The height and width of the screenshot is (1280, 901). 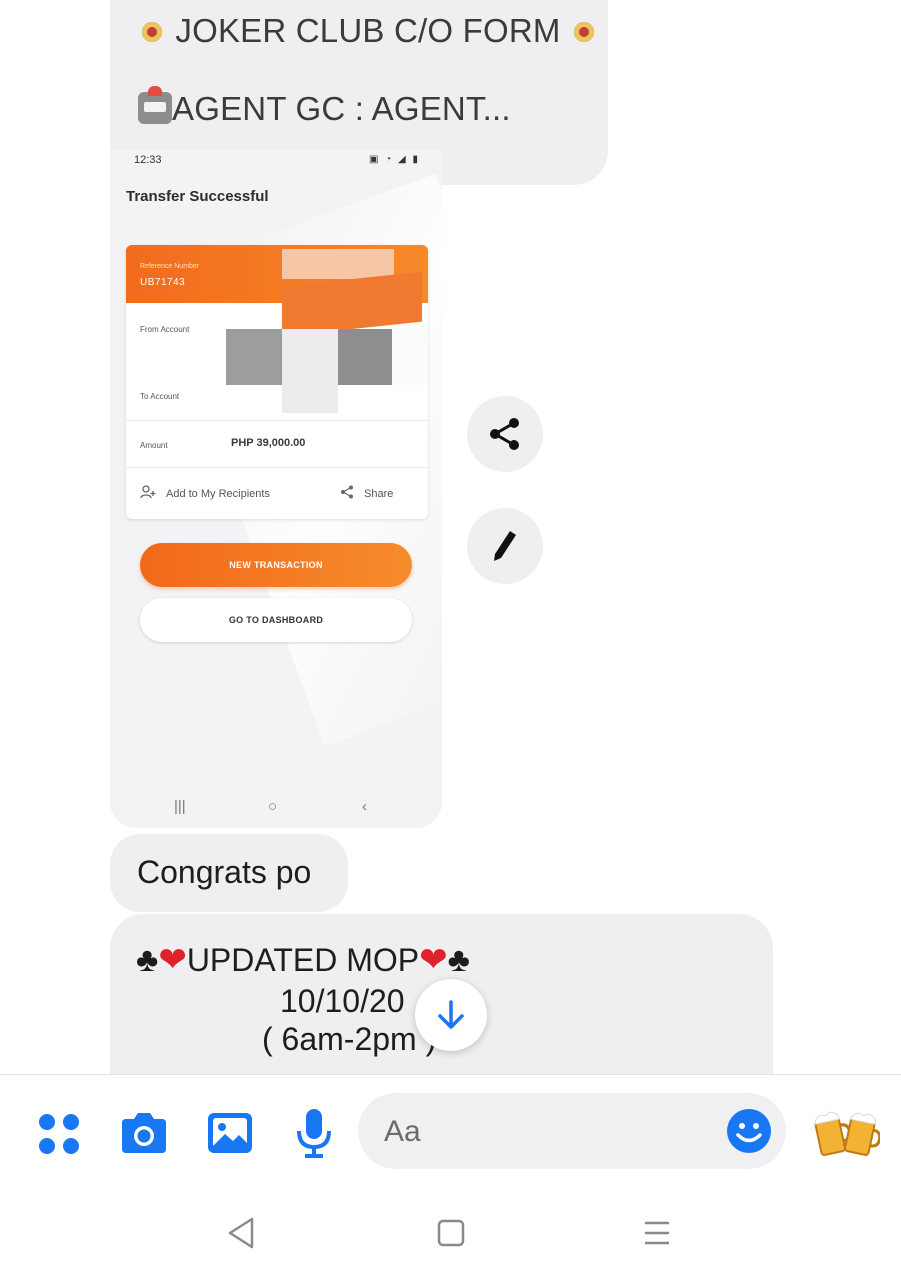 I want to click on message-composer: Aa, so click(x=450, y=1132).